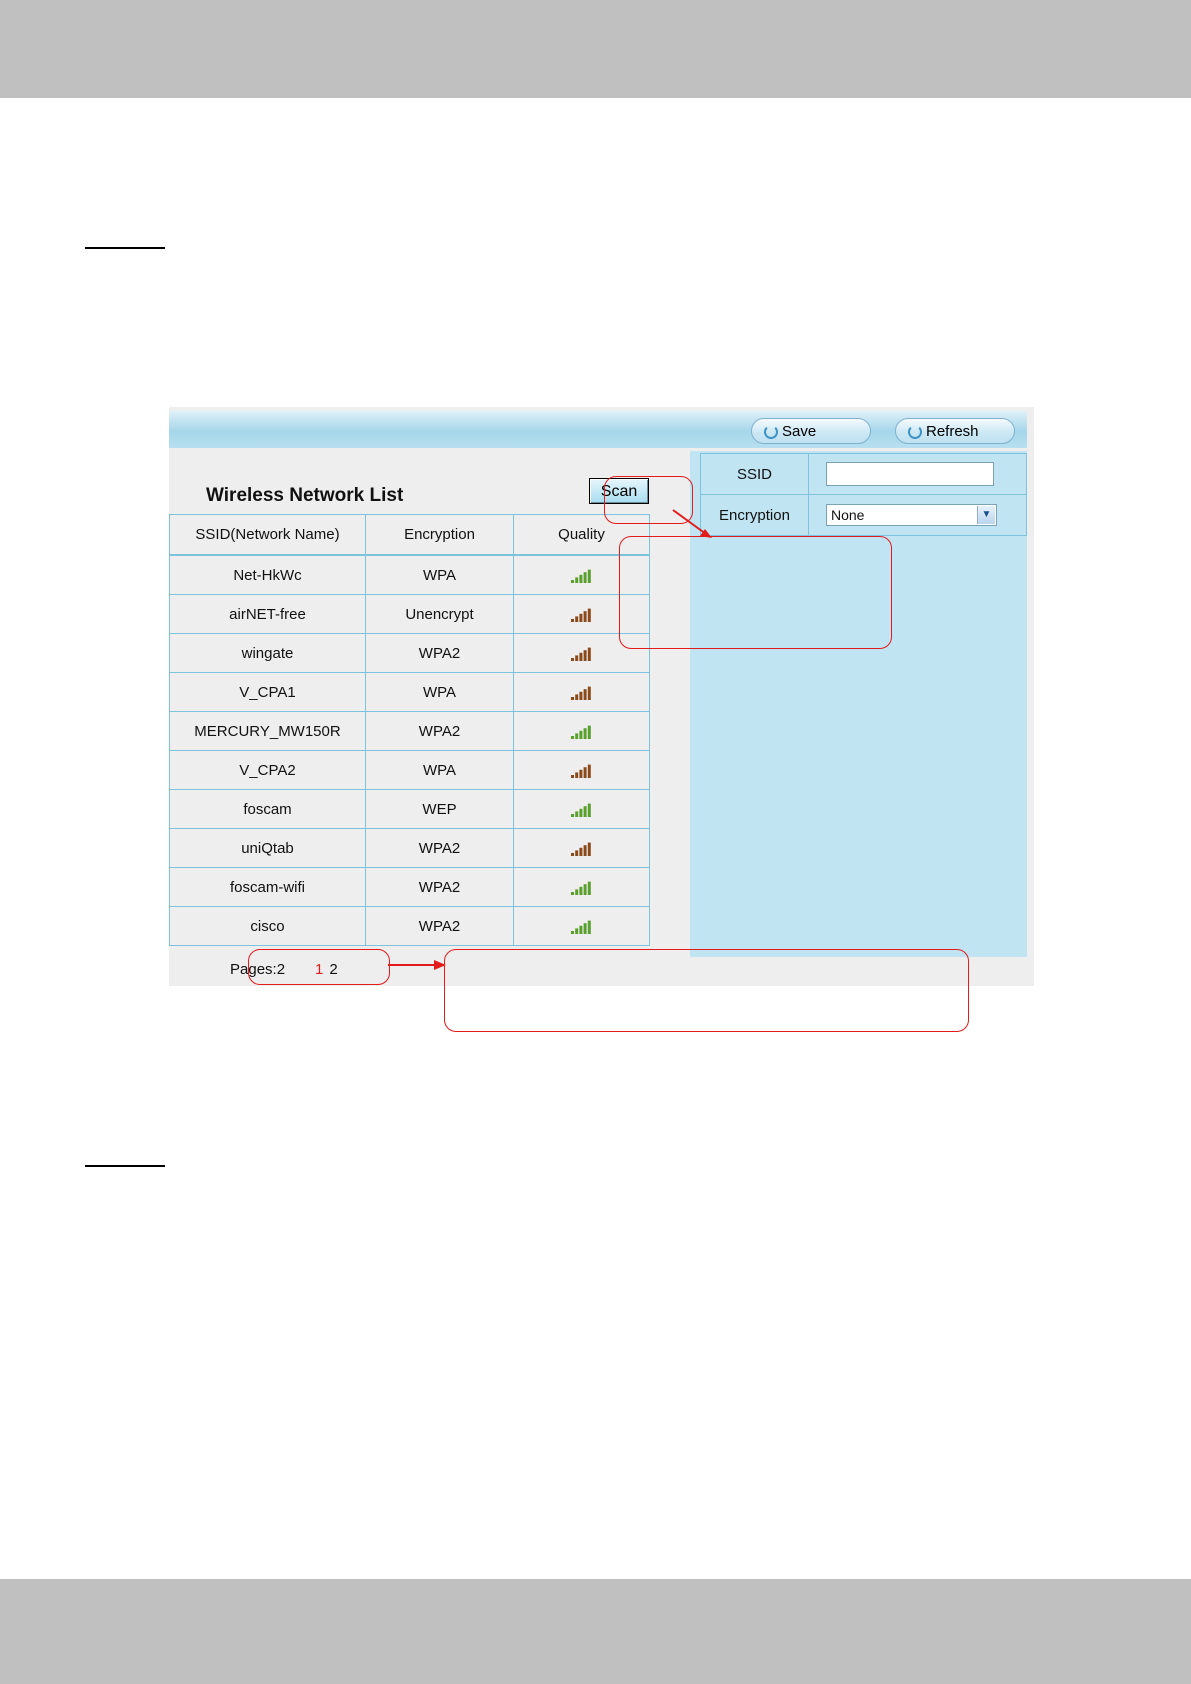  I want to click on callout-arrows, so click(550, 739).